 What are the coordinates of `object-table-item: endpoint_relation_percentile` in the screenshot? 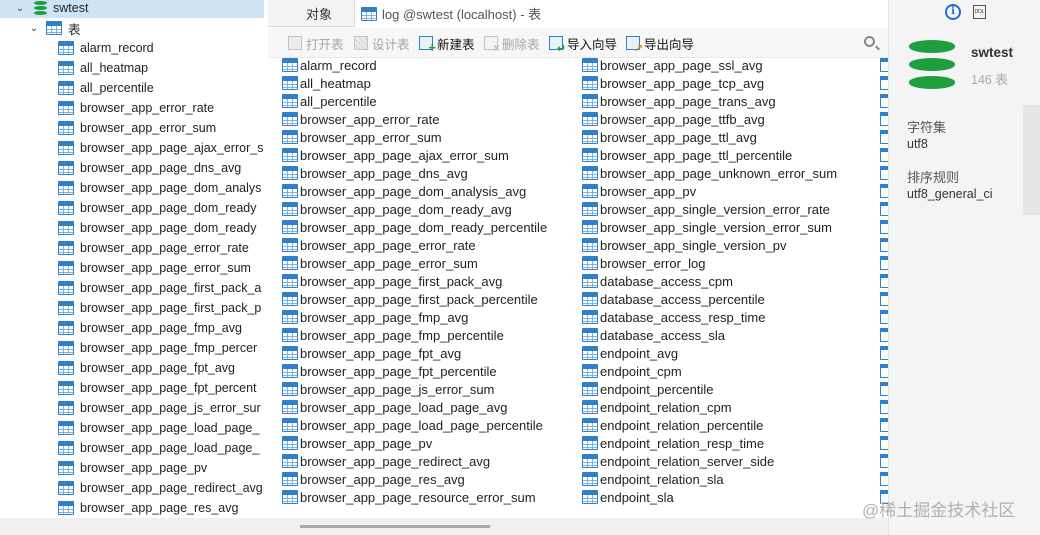 It's located at (672, 425).